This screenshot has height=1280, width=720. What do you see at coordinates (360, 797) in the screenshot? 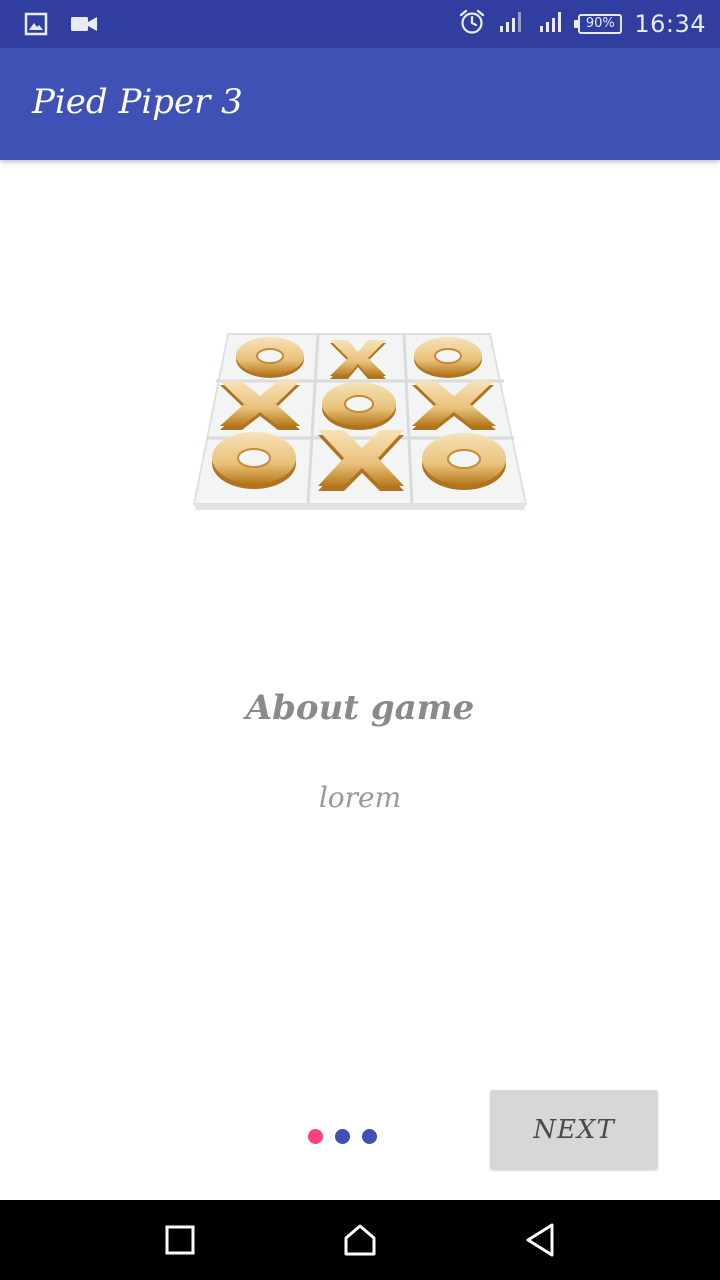
I see `about-body-text: lorem` at bounding box center [360, 797].